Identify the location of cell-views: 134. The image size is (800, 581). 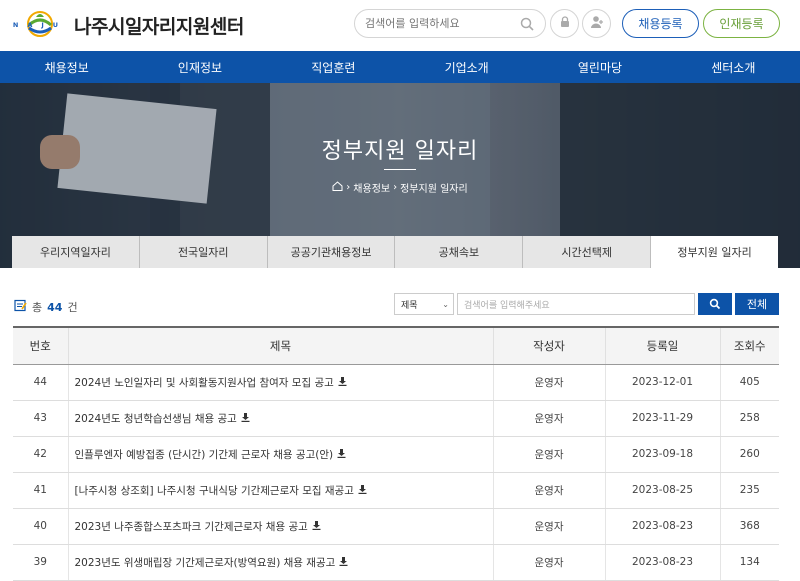
(749, 562).